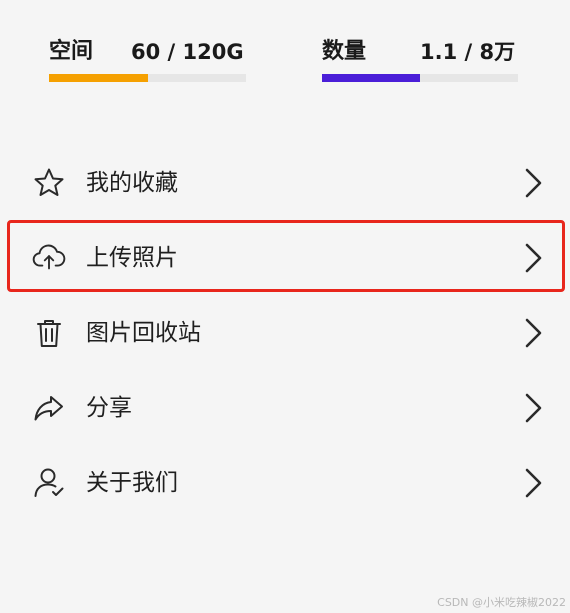 Image resolution: width=570 pixels, height=613 pixels. I want to click on photo-count-value: 1.1 / 8万, so click(468, 52).